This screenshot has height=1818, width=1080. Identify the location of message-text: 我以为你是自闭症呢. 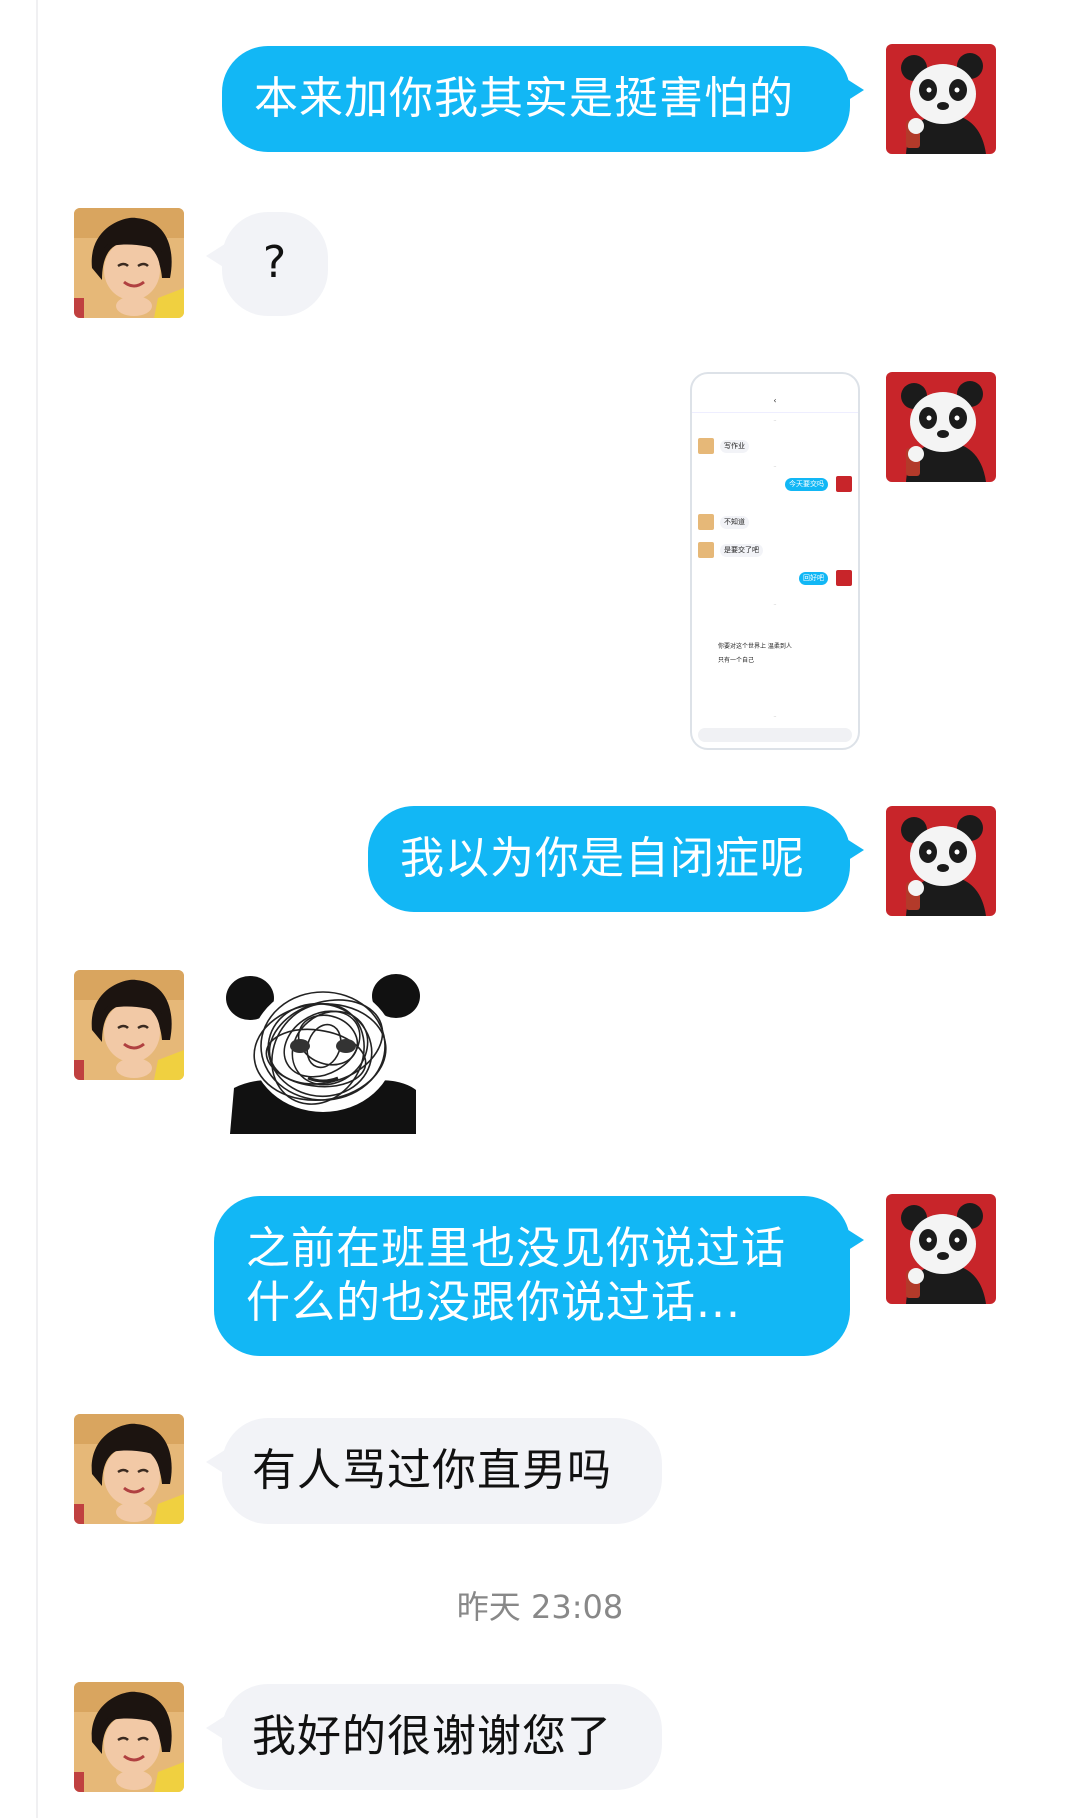
(602, 858).